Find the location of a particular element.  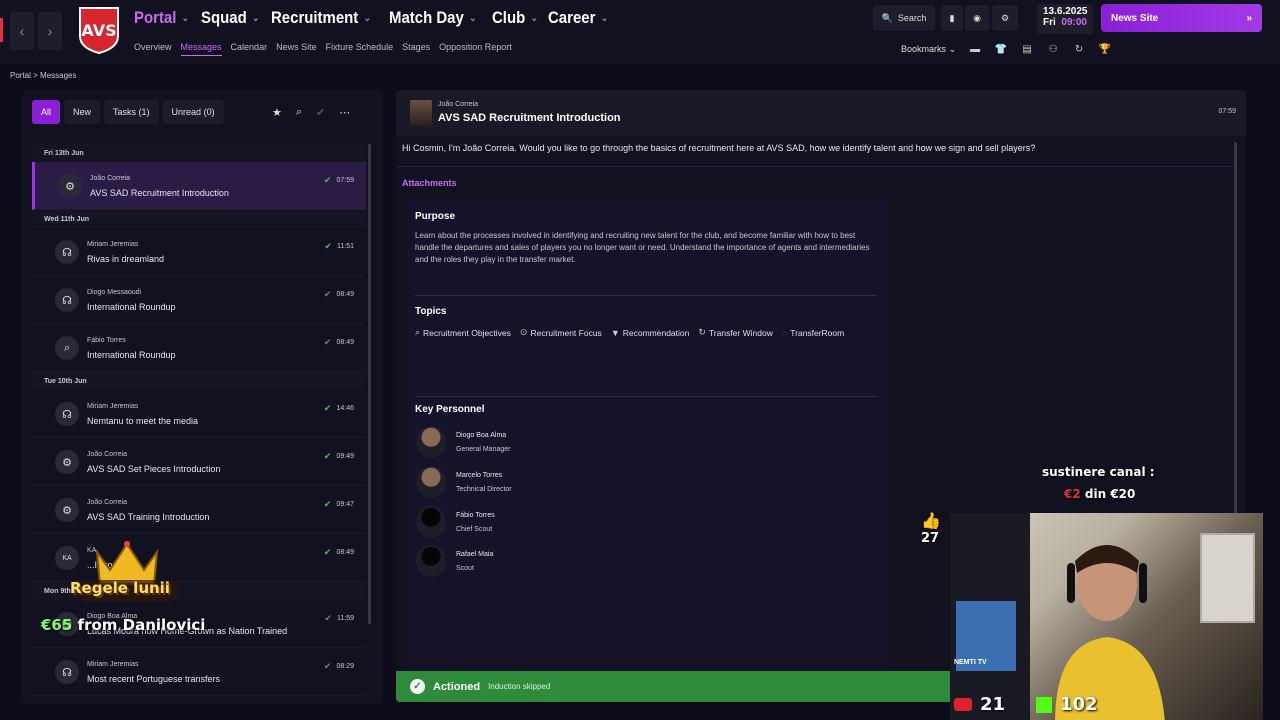

settings-button: ⚙ is located at coordinates (1005, 18).